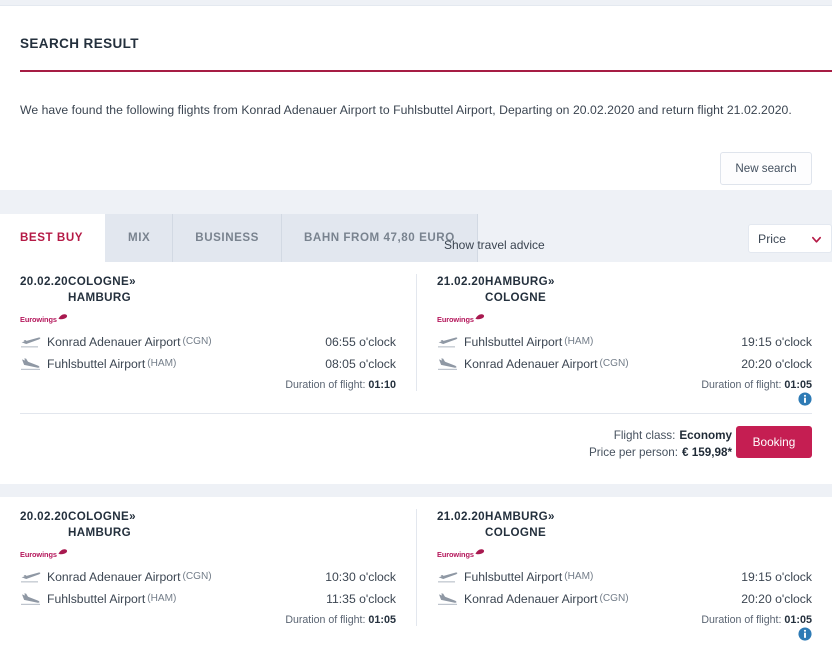 This screenshot has width=832, height=658. What do you see at coordinates (208, 598) in the screenshot?
I see `arrival-segment: Fuhlsbuttel Airport (HAM) 11:35 o'clock` at bounding box center [208, 598].